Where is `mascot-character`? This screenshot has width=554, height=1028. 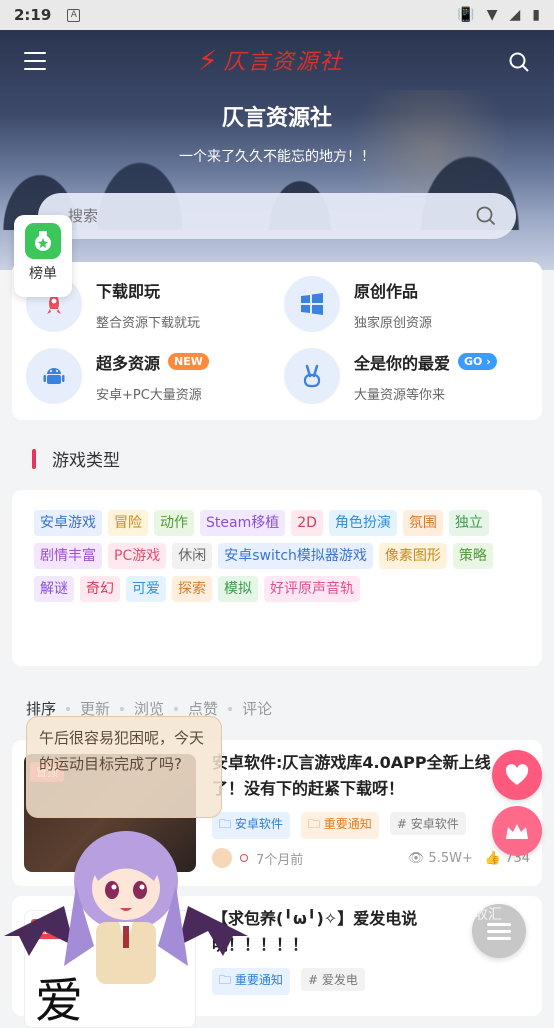 mascot-character is located at coordinates (126, 905).